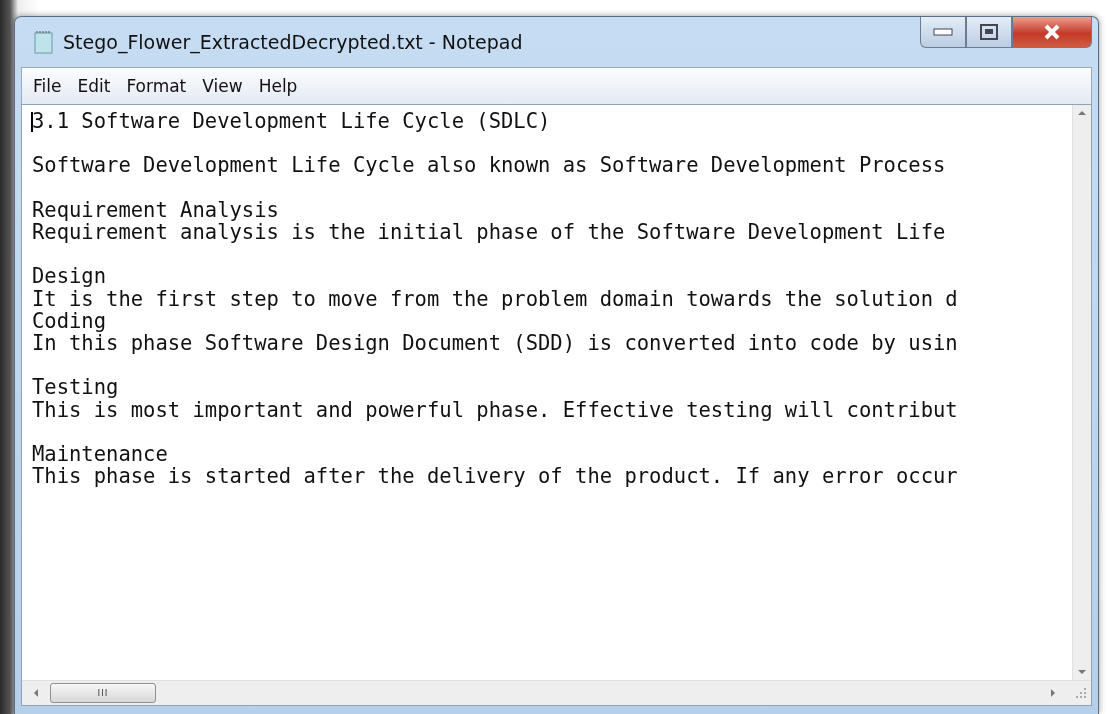 The image size is (1107, 714). What do you see at coordinates (495, 476) in the screenshot?
I see `text-line: This phase is started after the delivery of the product. If any error occur` at bounding box center [495, 476].